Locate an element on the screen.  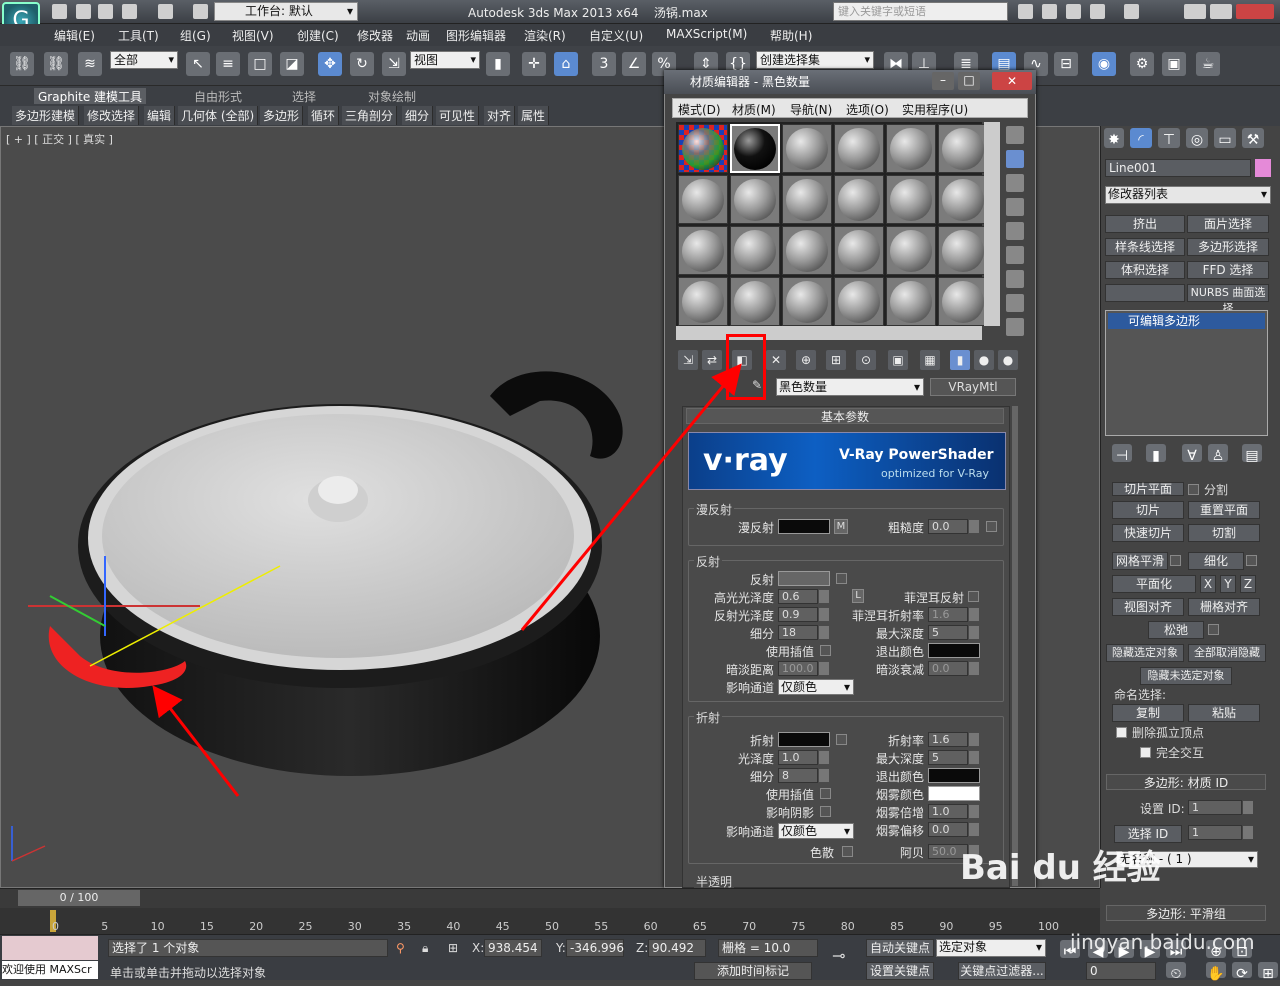
redo-icon is located at coordinates (165, 11).